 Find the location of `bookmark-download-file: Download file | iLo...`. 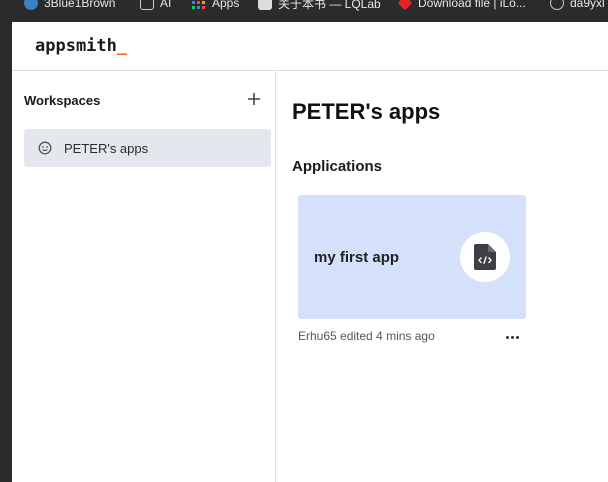

bookmark-download-file: Download file | iLo... is located at coordinates (461, 5).